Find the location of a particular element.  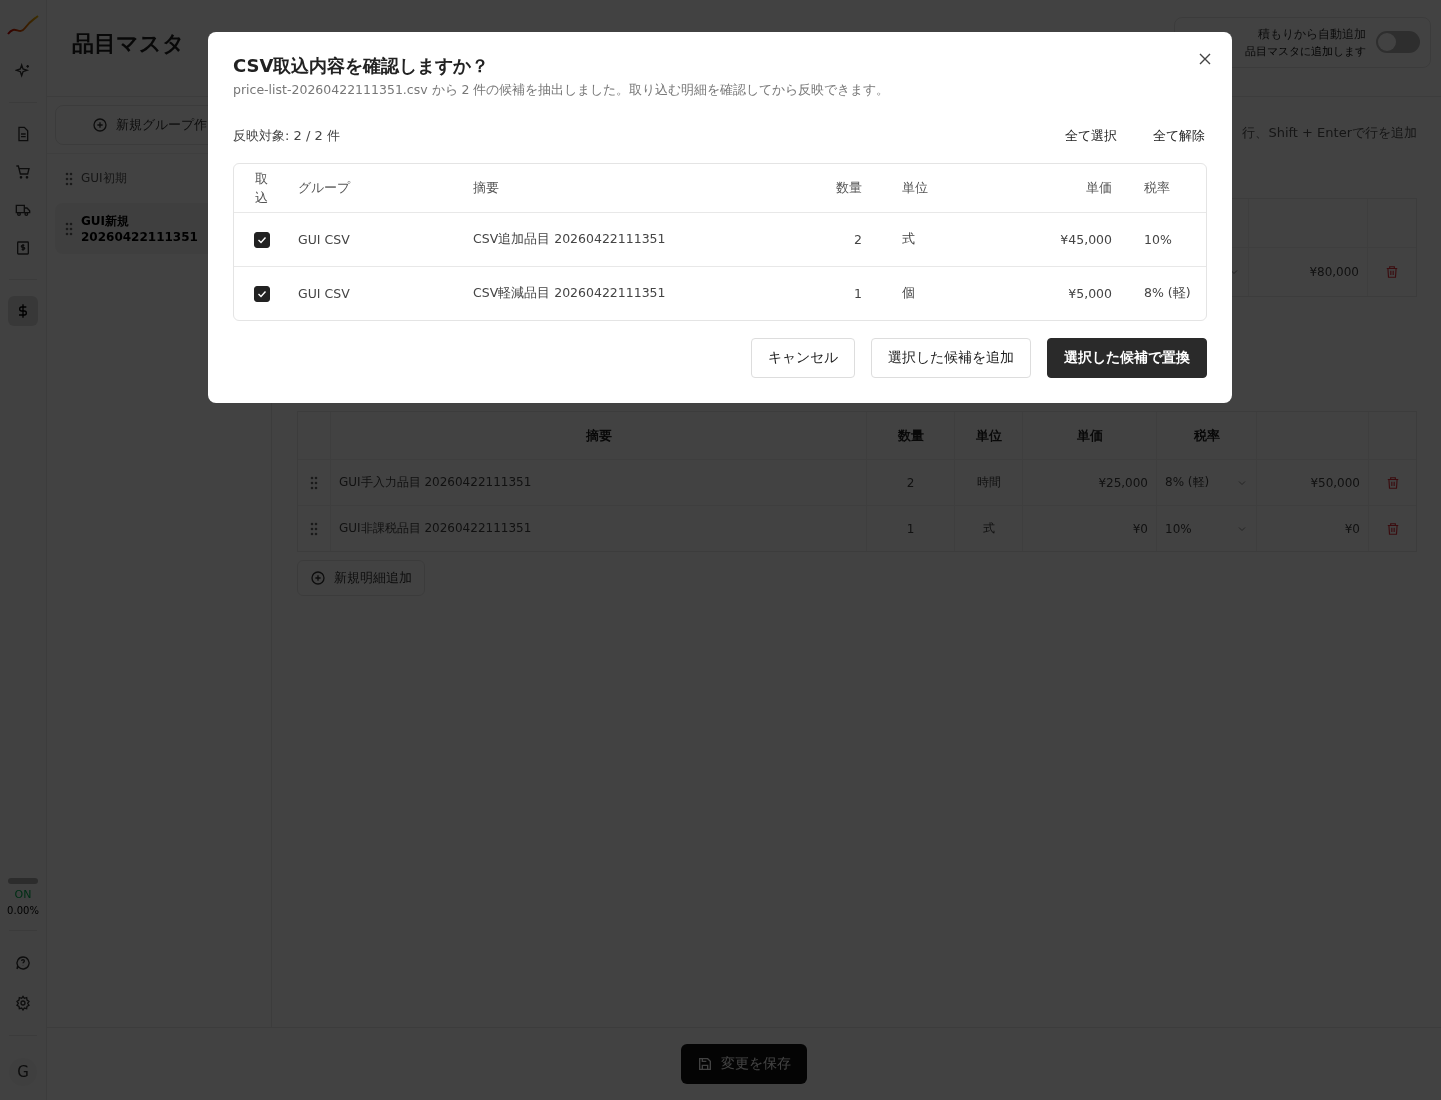

quantity-cell: 1 is located at coordinates (858, 293).